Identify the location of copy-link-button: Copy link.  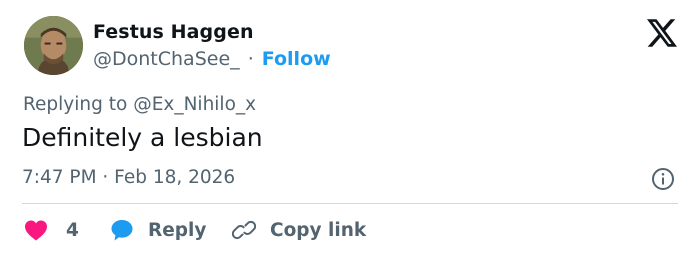
(299, 230).